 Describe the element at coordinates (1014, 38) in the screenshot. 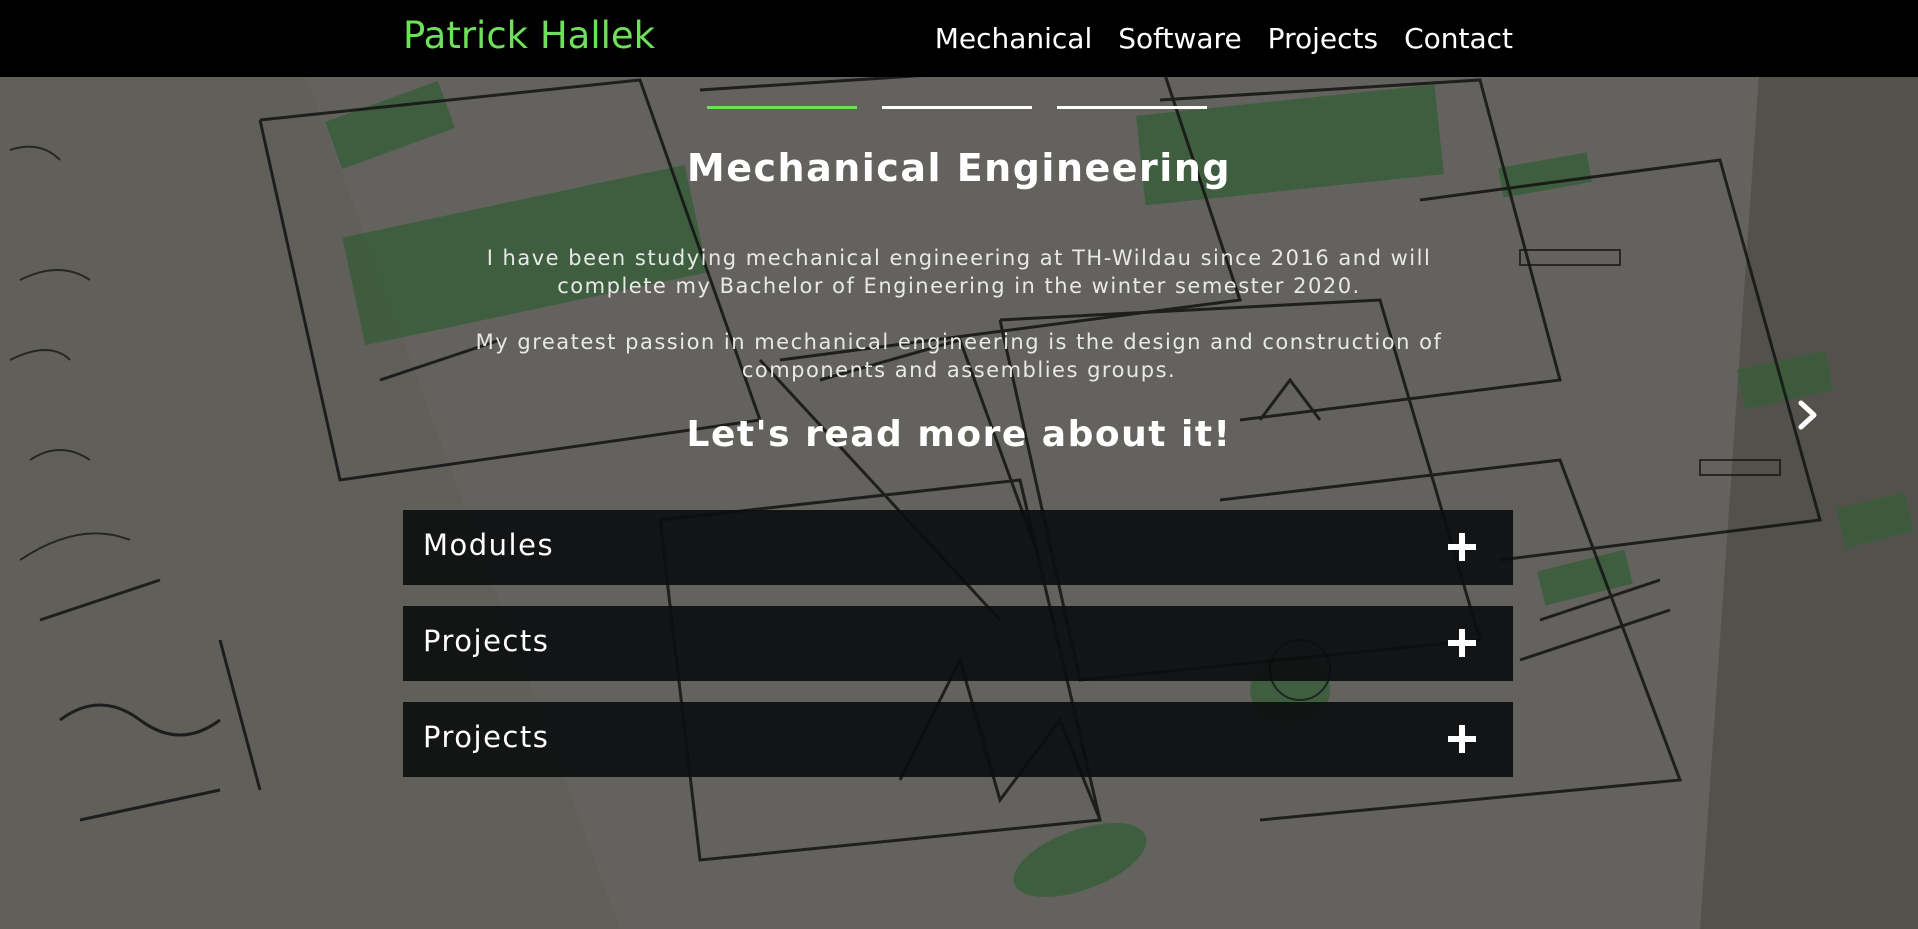

I see `nav-link-mechanical: Mechanical` at that location.